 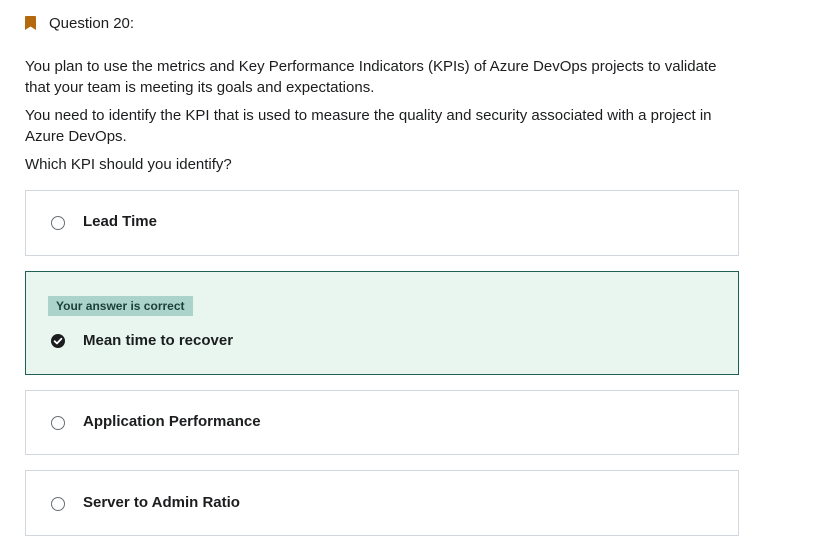 I want to click on correct-answer-badge: Your answer is correct, so click(x=120, y=306).